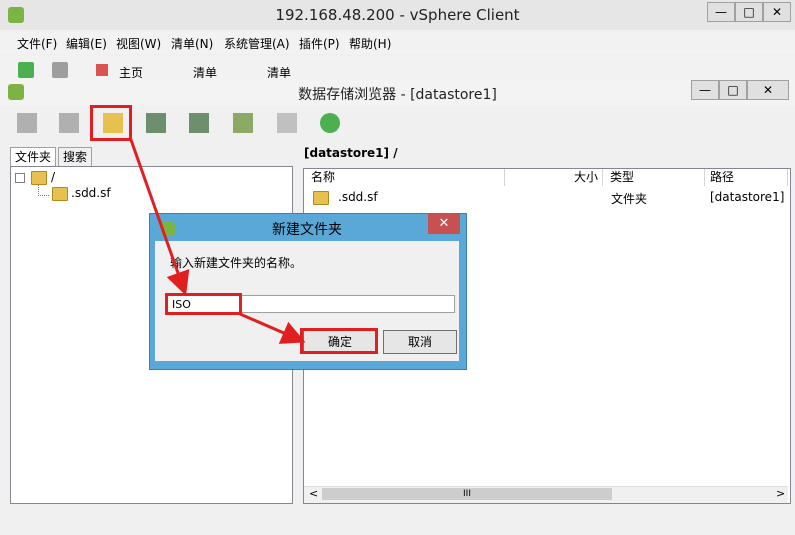 This screenshot has height=535, width=795. What do you see at coordinates (272, 328) in the screenshot?
I see `arrow-input-to-ok` at bounding box center [272, 328].